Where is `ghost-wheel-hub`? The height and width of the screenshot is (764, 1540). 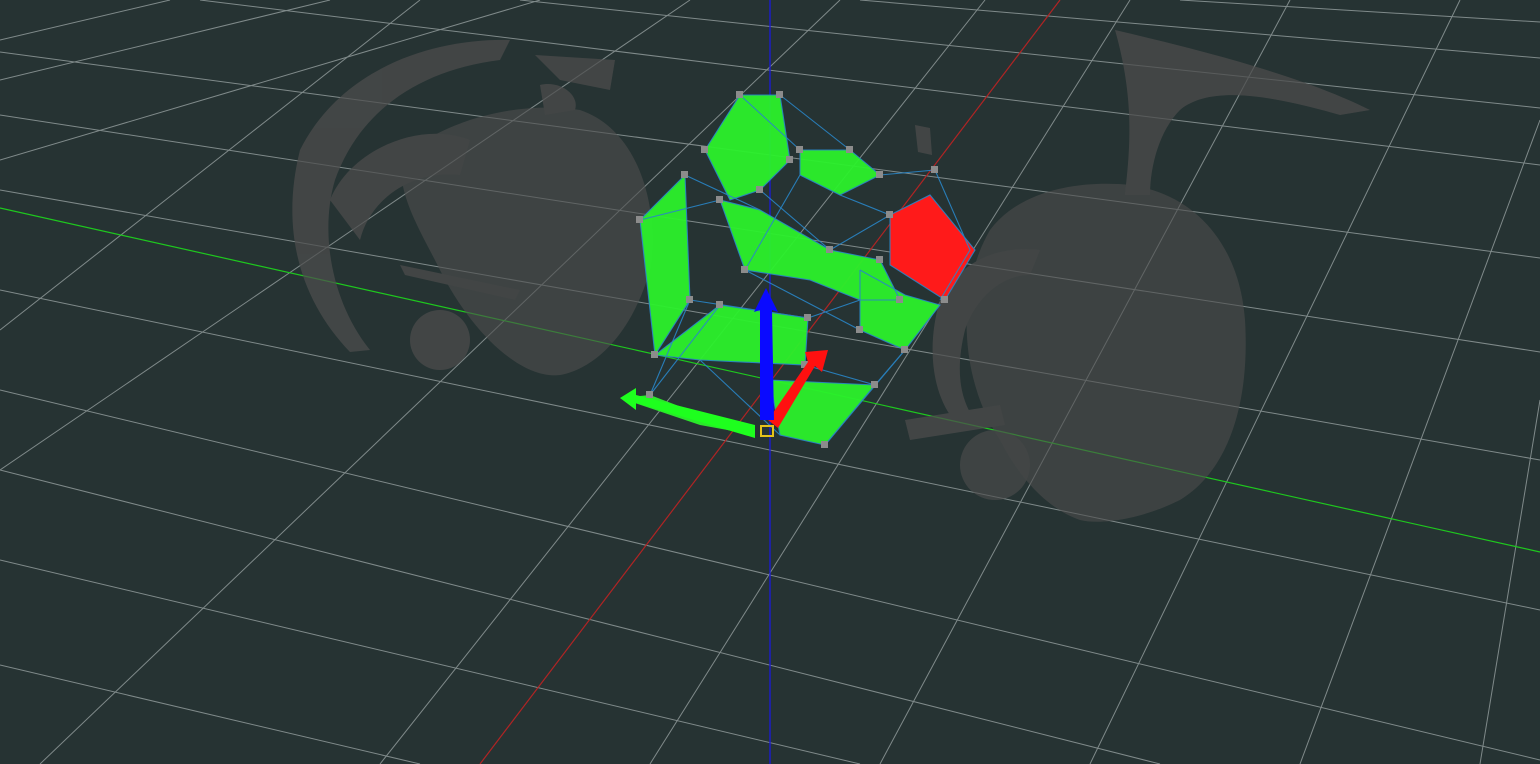
ghost-wheel-hub is located at coordinates (440, 340).